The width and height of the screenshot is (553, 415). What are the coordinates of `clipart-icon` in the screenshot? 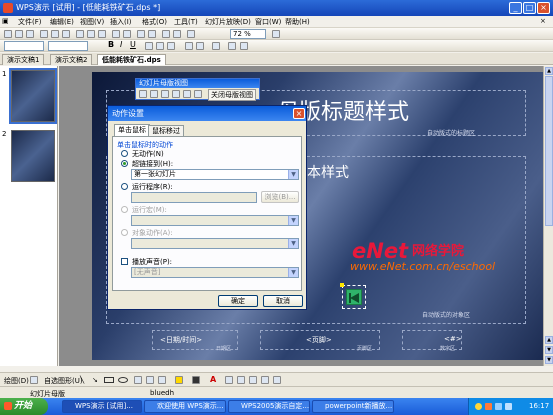 It's located at (162, 380).